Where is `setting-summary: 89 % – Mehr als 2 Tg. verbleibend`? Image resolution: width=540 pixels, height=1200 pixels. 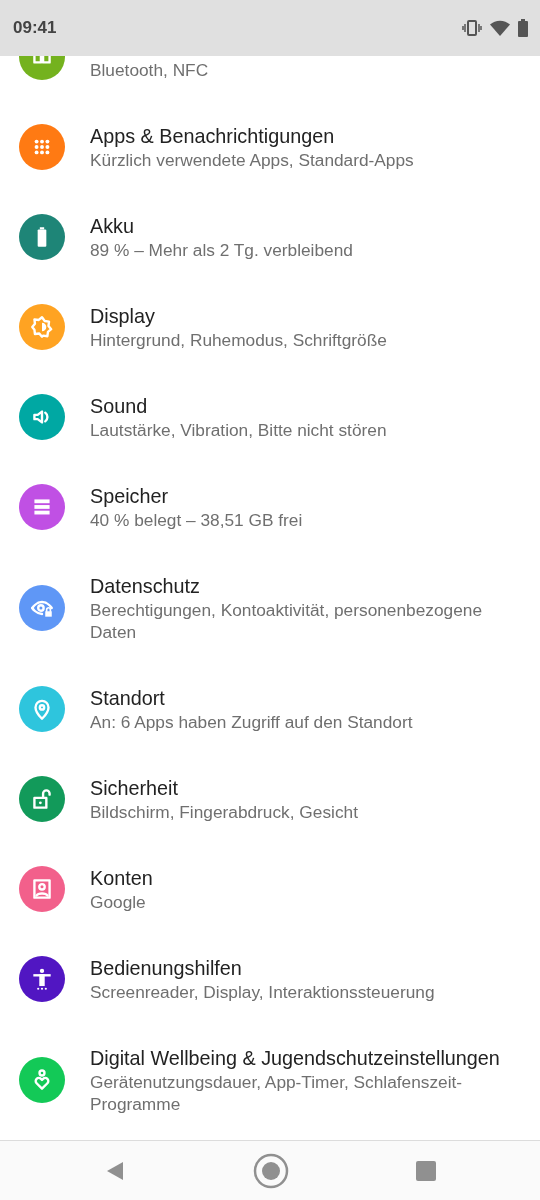 setting-summary: 89 % – Mehr als 2 Tg. verbleibend is located at coordinates (221, 249).